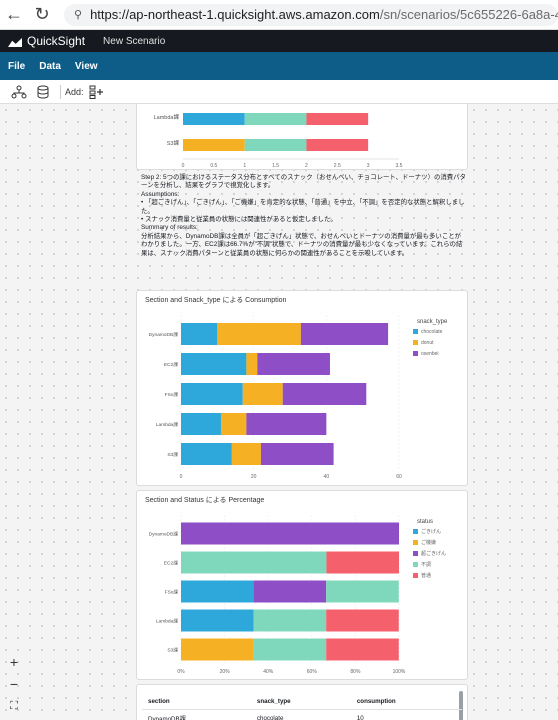 The width and height of the screenshot is (558, 720). I want to click on legend-label: 超ごきげん, so click(433, 553).